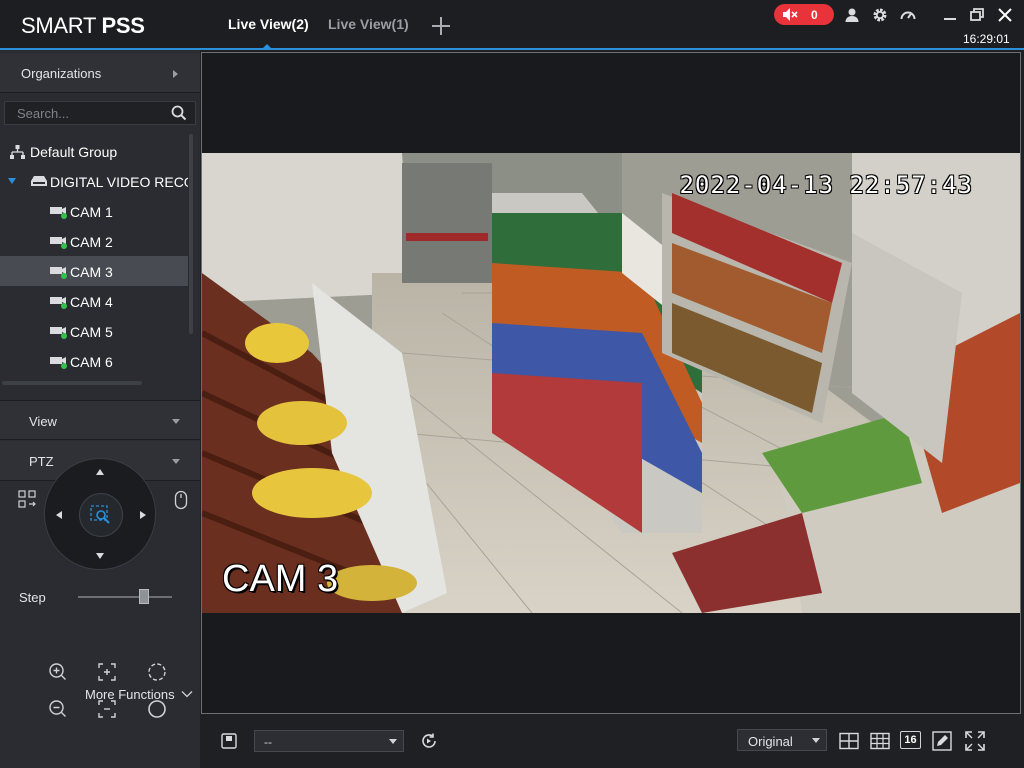 The image size is (1024, 768). I want to click on mouse-icon, so click(181, 500).